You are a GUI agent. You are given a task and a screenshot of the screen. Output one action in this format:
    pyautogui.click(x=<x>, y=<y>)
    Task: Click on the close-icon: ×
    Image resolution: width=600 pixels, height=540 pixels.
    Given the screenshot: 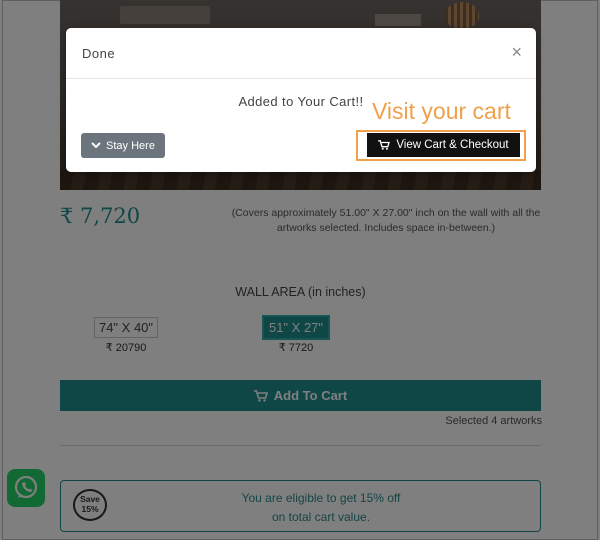 What is the action you would take?
    pyautogui.click(x=516, y=52)
    